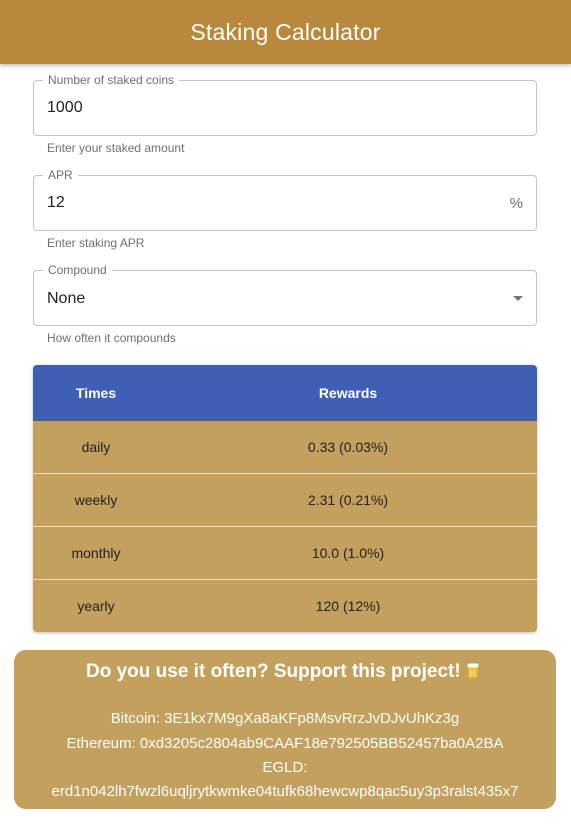 Image resolution: width=571 pixels, height=824 pixels. Describe the element at coordinates (285, 393) in the screenshot. I see `table-header: Times Rewards` at that location.